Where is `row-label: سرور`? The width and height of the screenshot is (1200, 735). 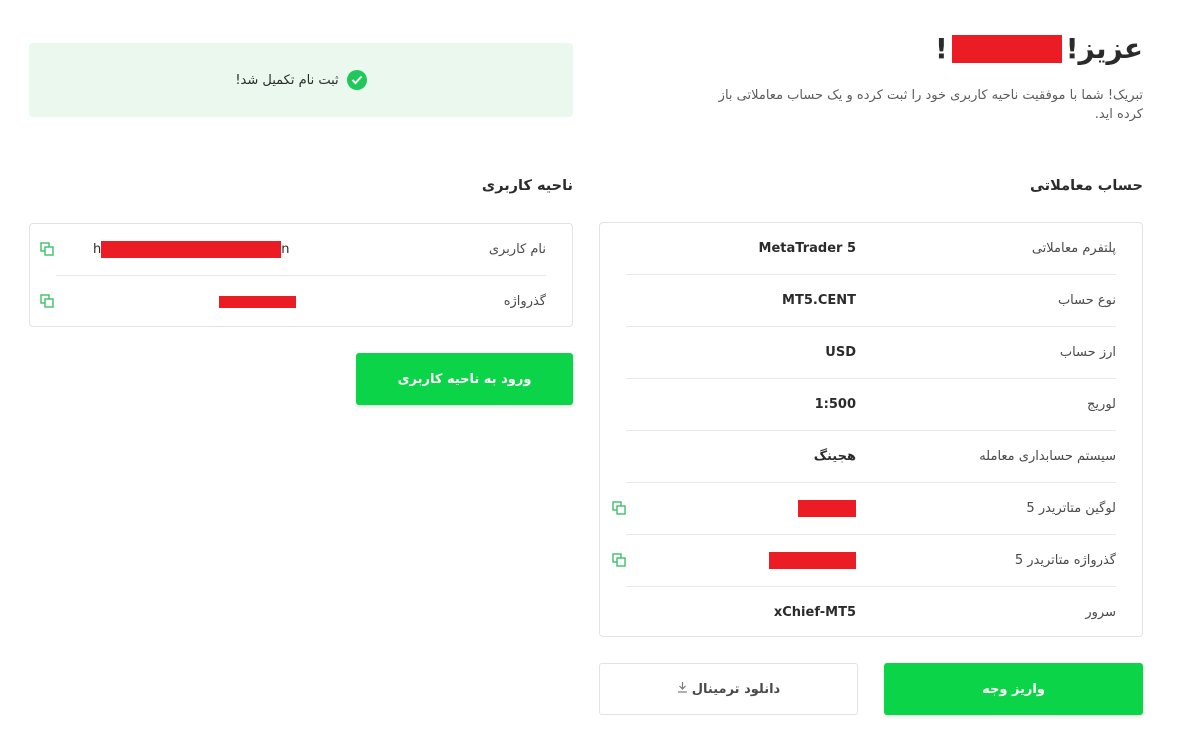
row-label: سرور is located at coordinates (1100, 612).